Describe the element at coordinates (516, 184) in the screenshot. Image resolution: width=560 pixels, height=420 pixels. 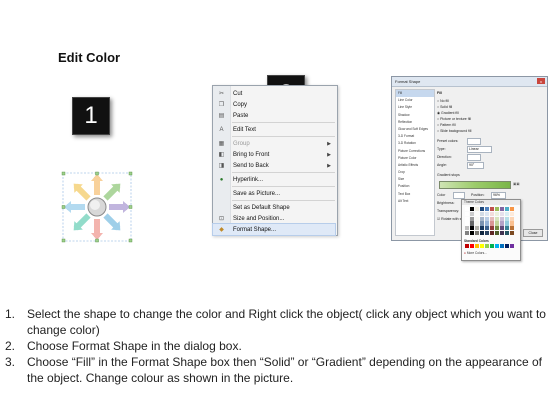
I see `add-stop-icon: ▣▣` at that location.